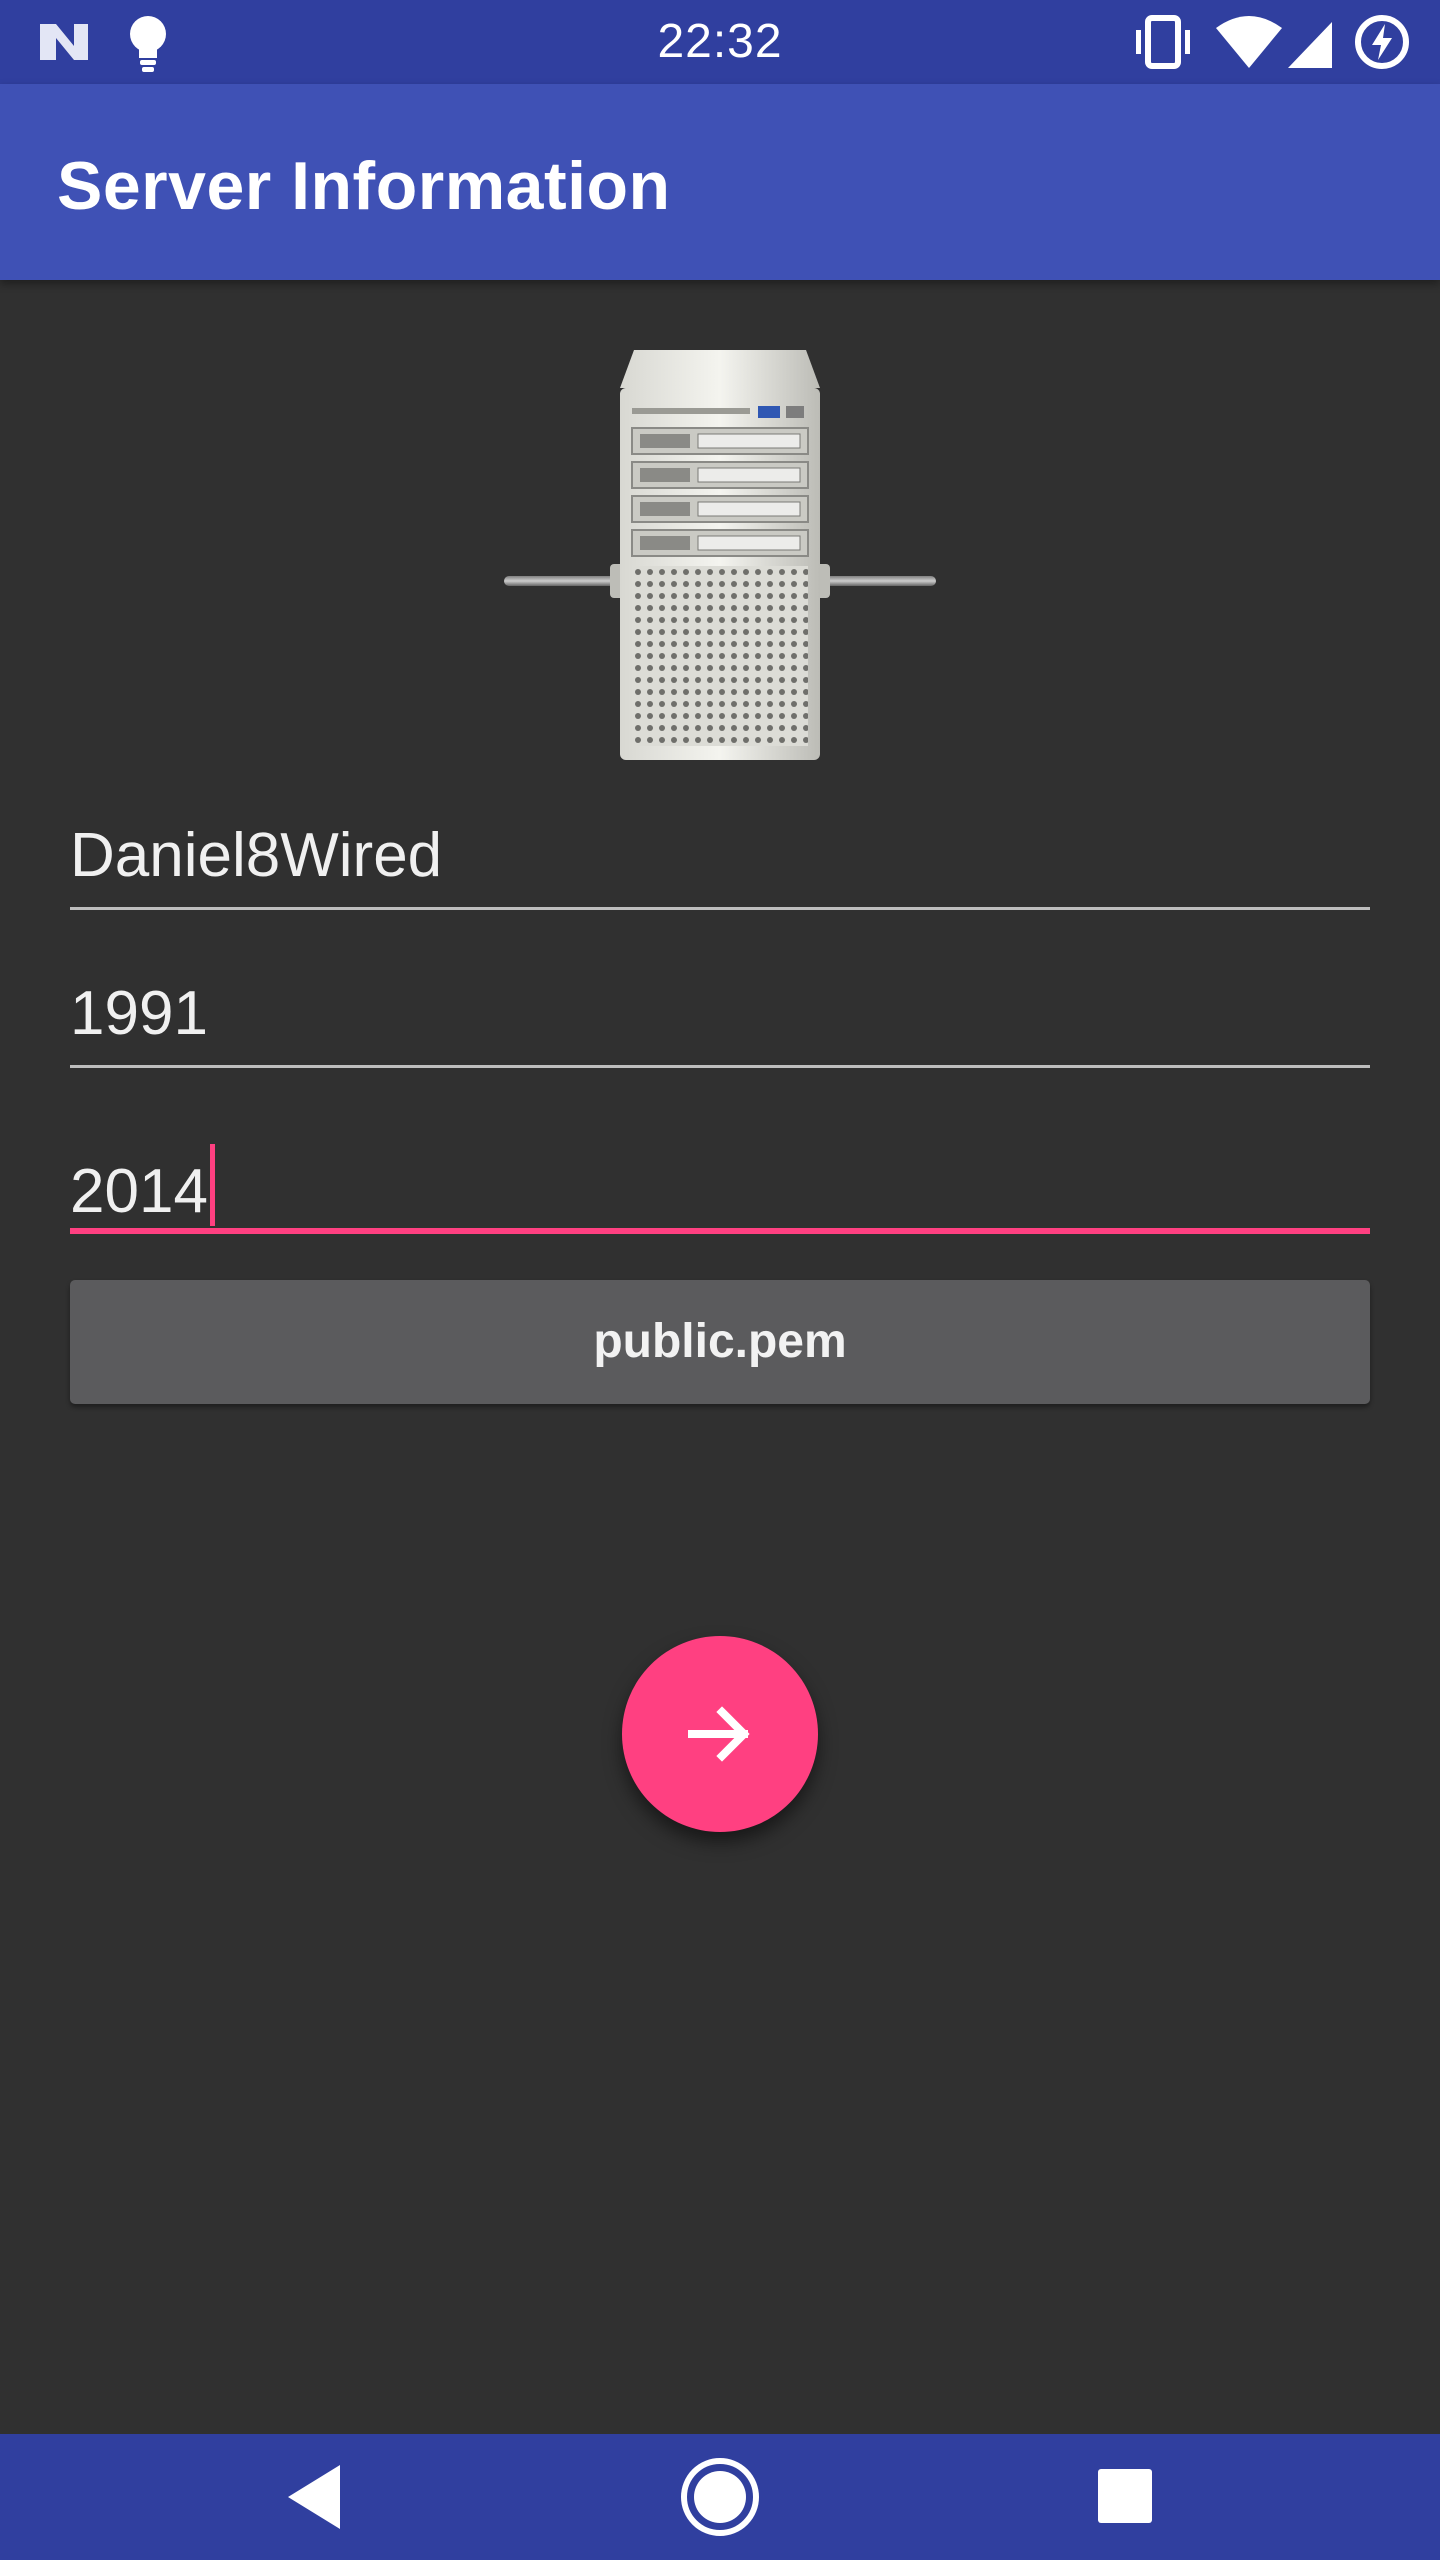 The width and height of the screenshot is (1440, 2560). I want to click on choose-key-file-button: public.pem, so click(720, 1342).